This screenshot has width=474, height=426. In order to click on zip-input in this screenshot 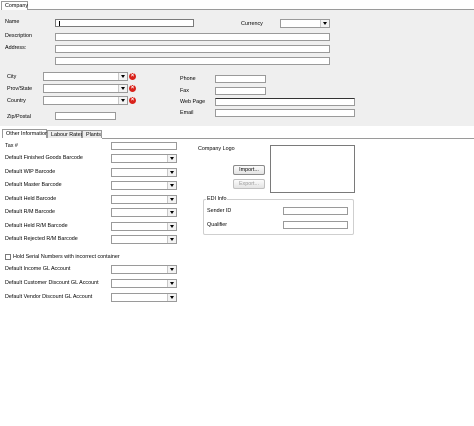, I will do `click(85, 116)`.